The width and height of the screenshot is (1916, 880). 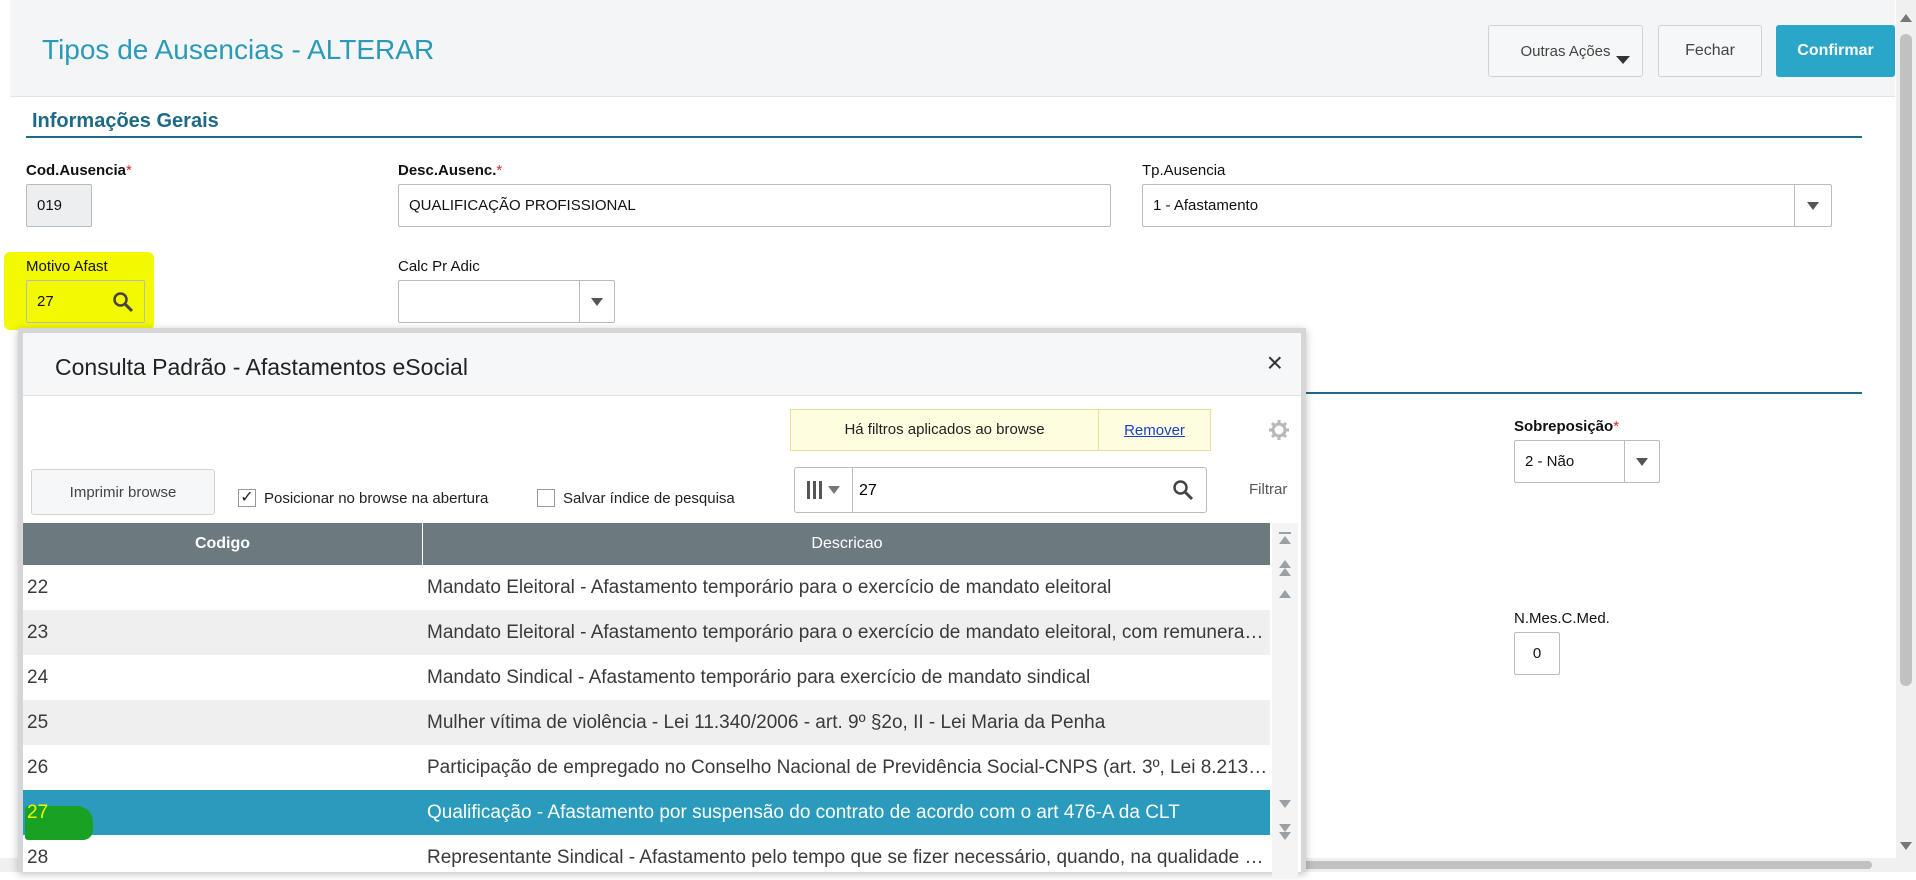 I want to click on search-index-selector, so click(x=824, y=490).